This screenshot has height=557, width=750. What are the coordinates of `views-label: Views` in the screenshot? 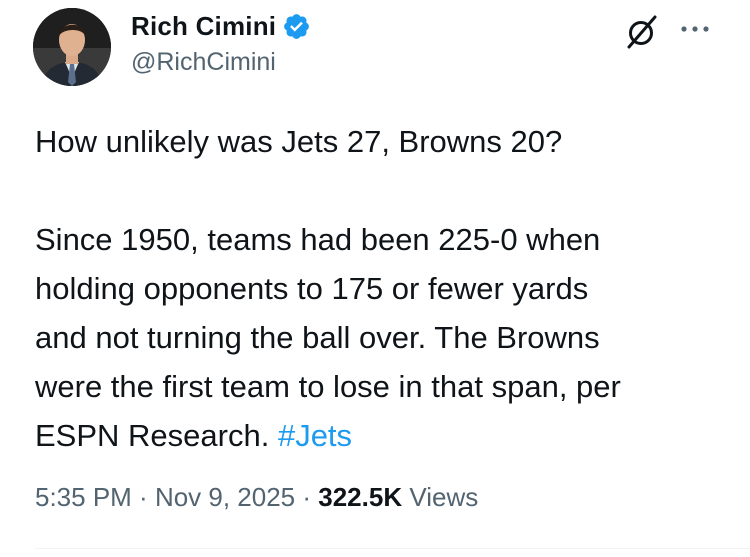 It's located at (440, 497).